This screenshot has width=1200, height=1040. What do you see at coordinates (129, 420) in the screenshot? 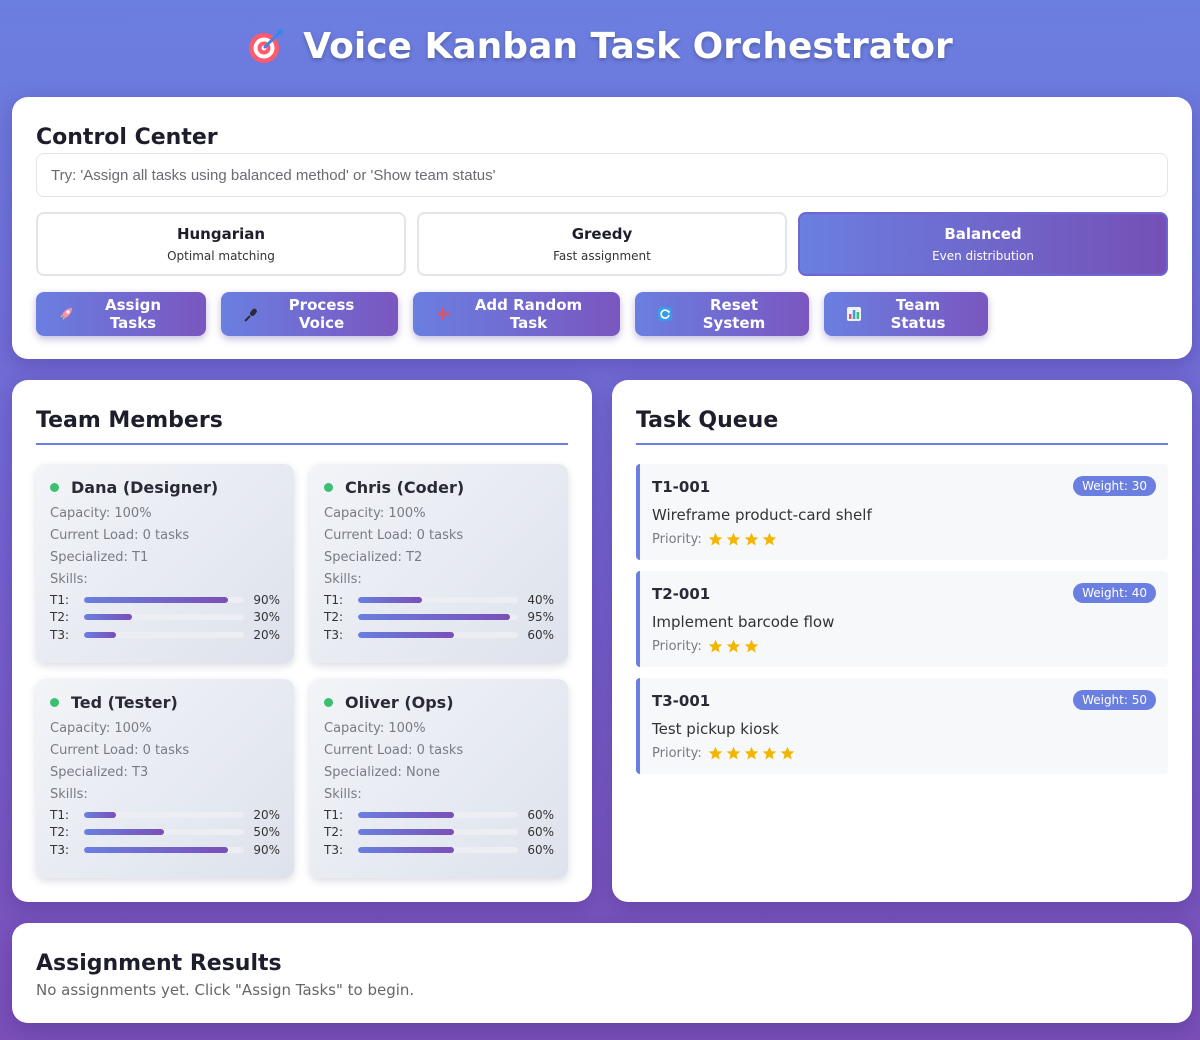
I see `team-members-heading: Team Members` at bounding box center [129, 420].